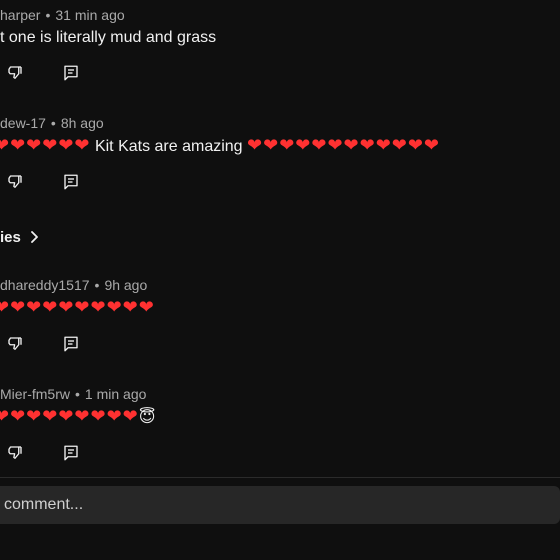  What do you see at coordinates (10, 237) in the screenshot?
I see `replies-label: ies` at bounding box center [10, 237].